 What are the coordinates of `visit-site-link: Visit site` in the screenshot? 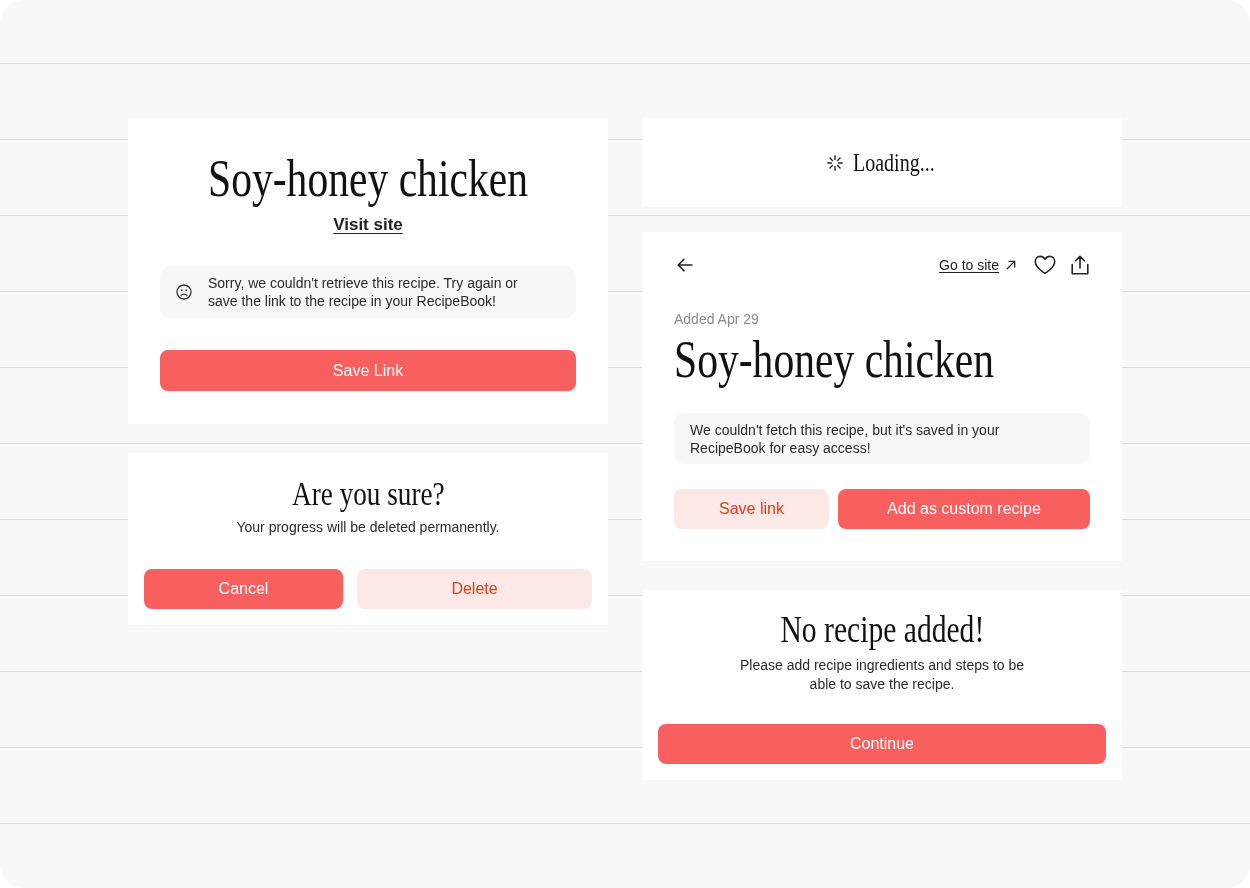 It's located at (368, 224).